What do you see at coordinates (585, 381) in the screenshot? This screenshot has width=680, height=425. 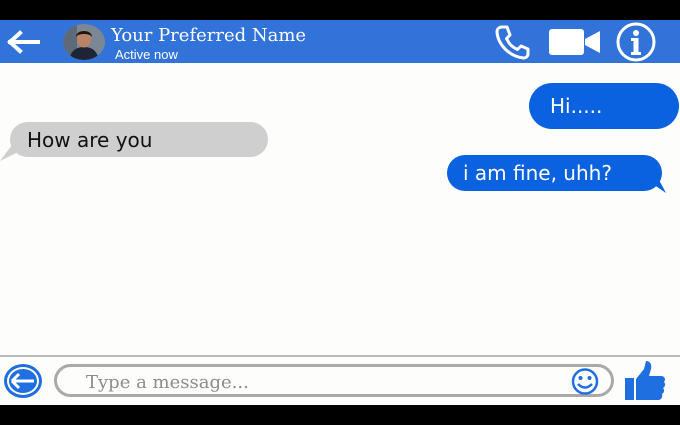 I see `smiley-icon` at bounding box center [585, 381].